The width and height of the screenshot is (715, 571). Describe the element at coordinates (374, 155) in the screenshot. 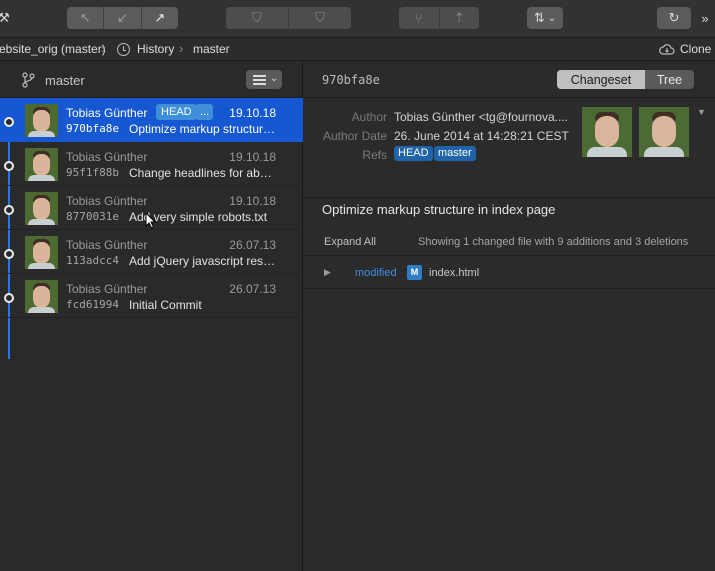

I see `refs-label: Refs` at that location.